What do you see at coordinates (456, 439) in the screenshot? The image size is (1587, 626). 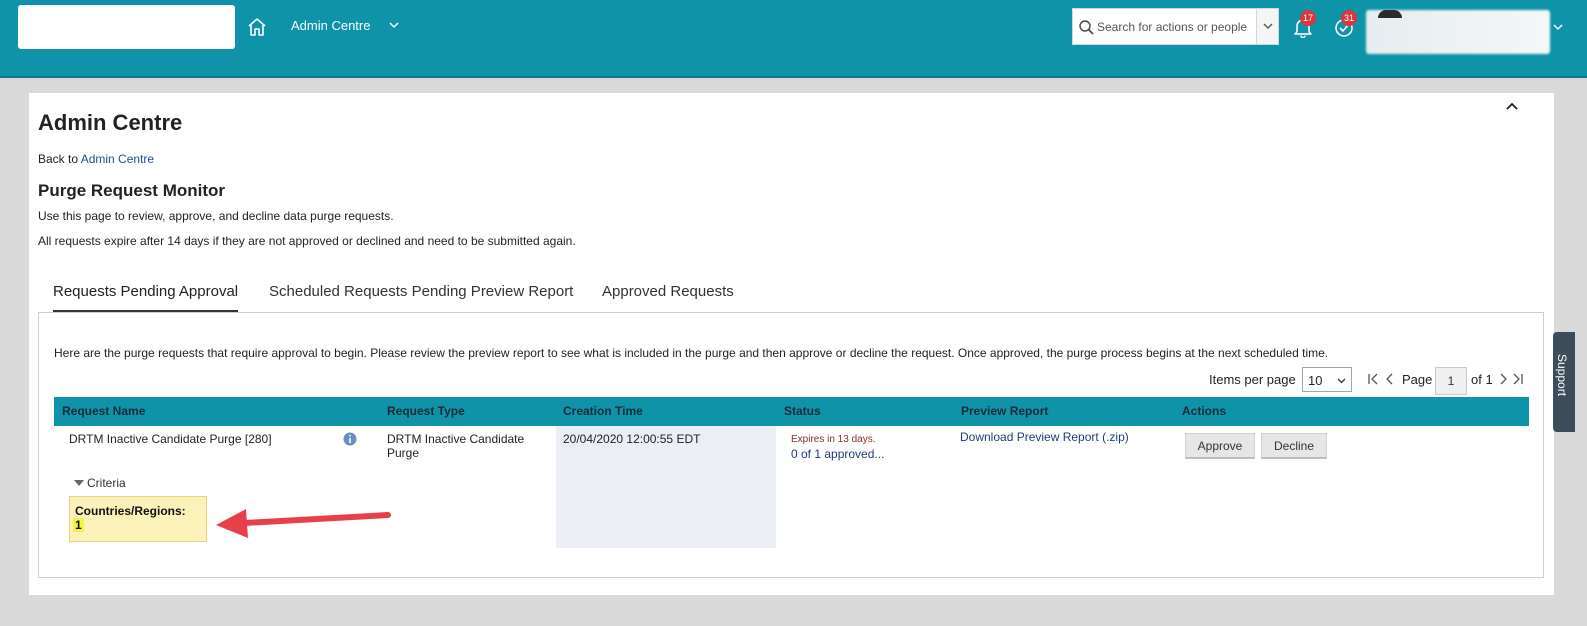 I see `request-type-line1: DRTM Inactive Candidate` at bounding box center [456, 439].